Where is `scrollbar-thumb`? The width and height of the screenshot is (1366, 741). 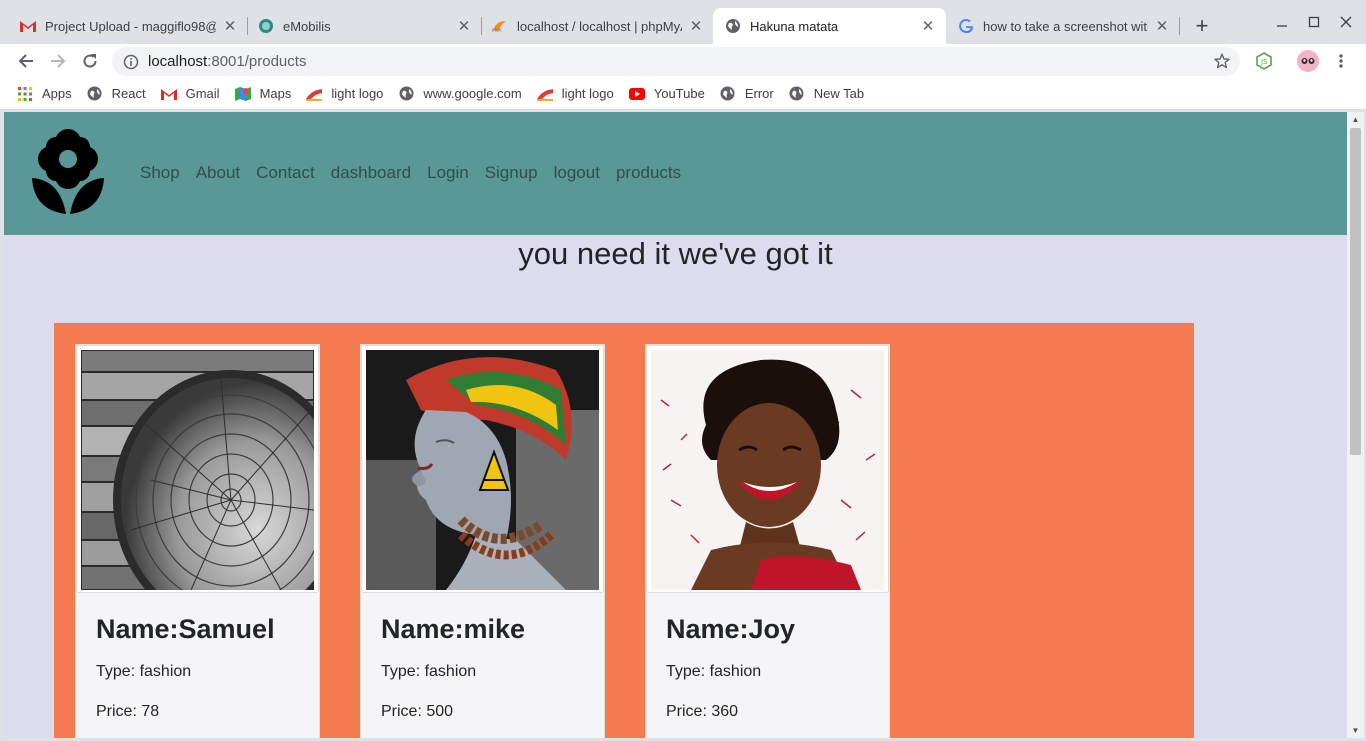
scrollbar-thumb is located at coordinates (1355, 291).